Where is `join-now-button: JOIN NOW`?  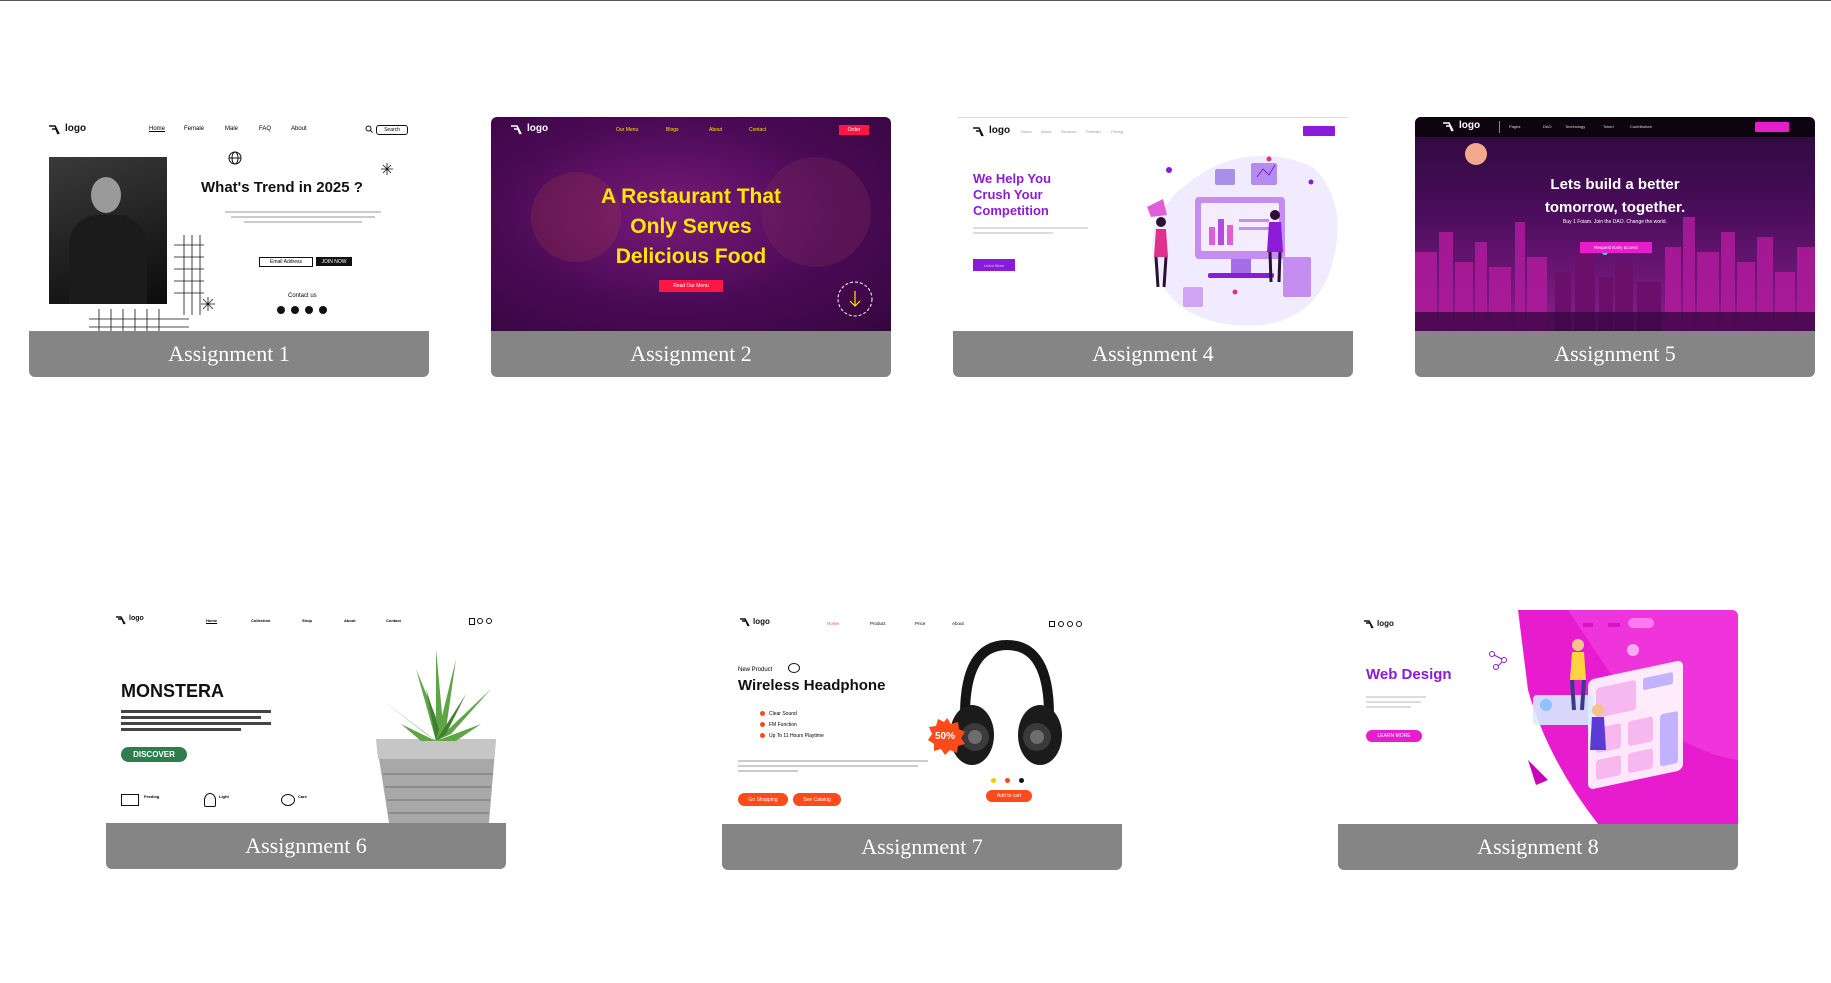
join-now-button: JOIN NOW is located at coordinates (334, 261).